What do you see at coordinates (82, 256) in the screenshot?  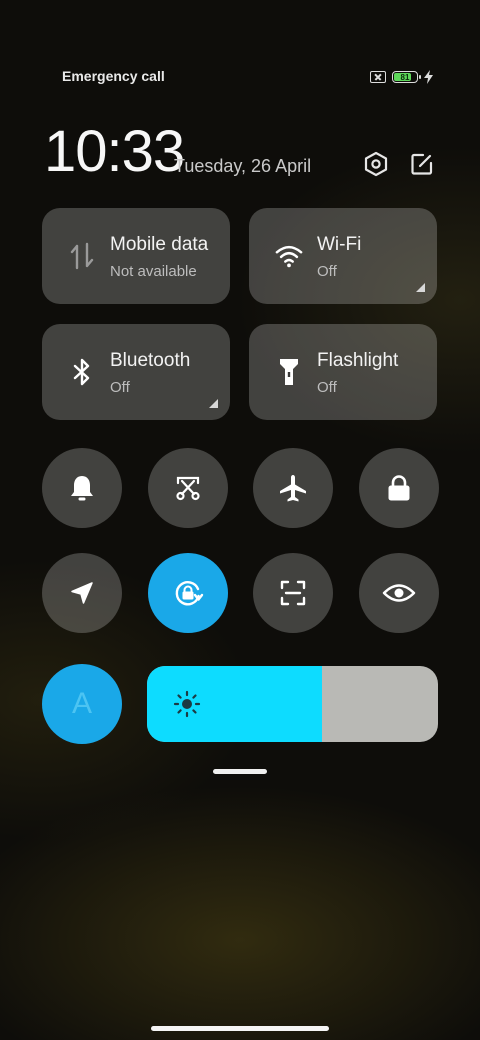 I see `mobile-data-icon` at bounding box center [82, 256].